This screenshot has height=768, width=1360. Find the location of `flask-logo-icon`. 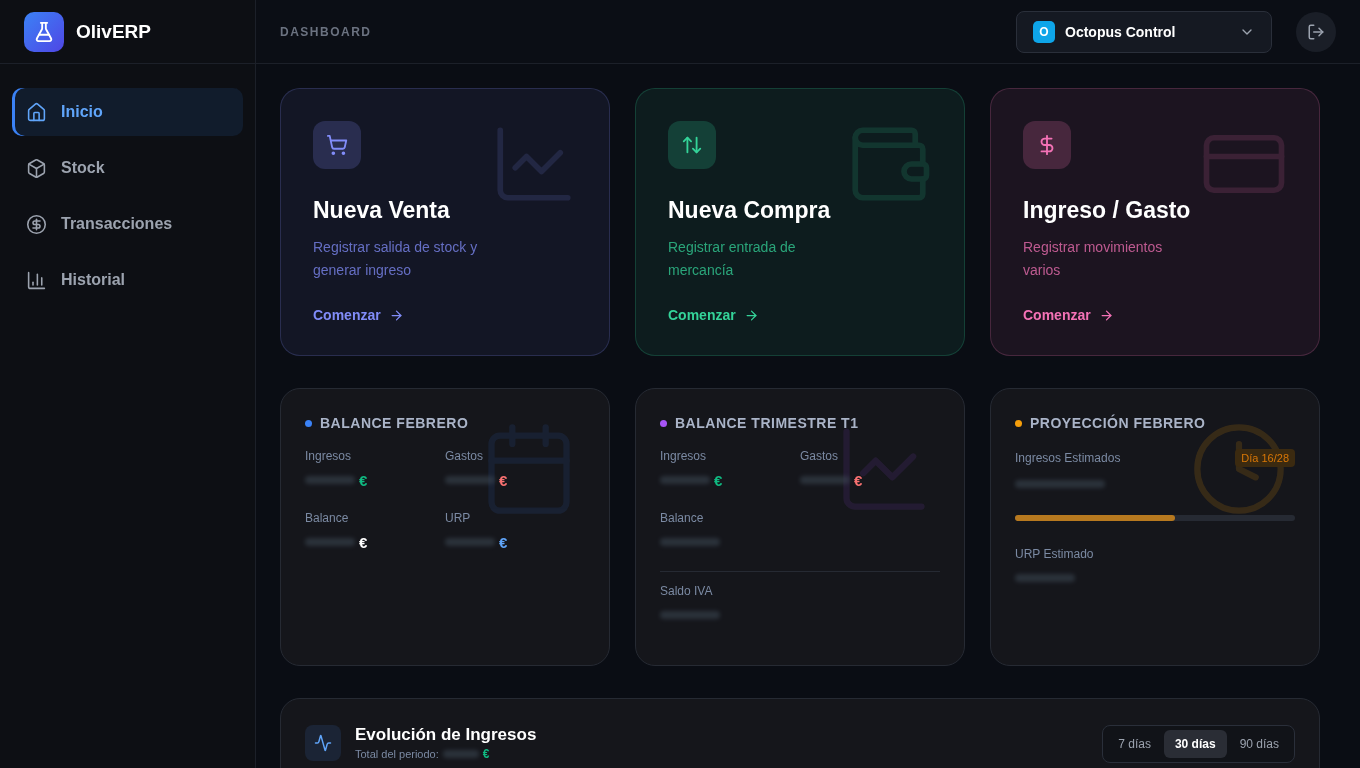

flask-logo-icon is located at coordinates (44, 31).